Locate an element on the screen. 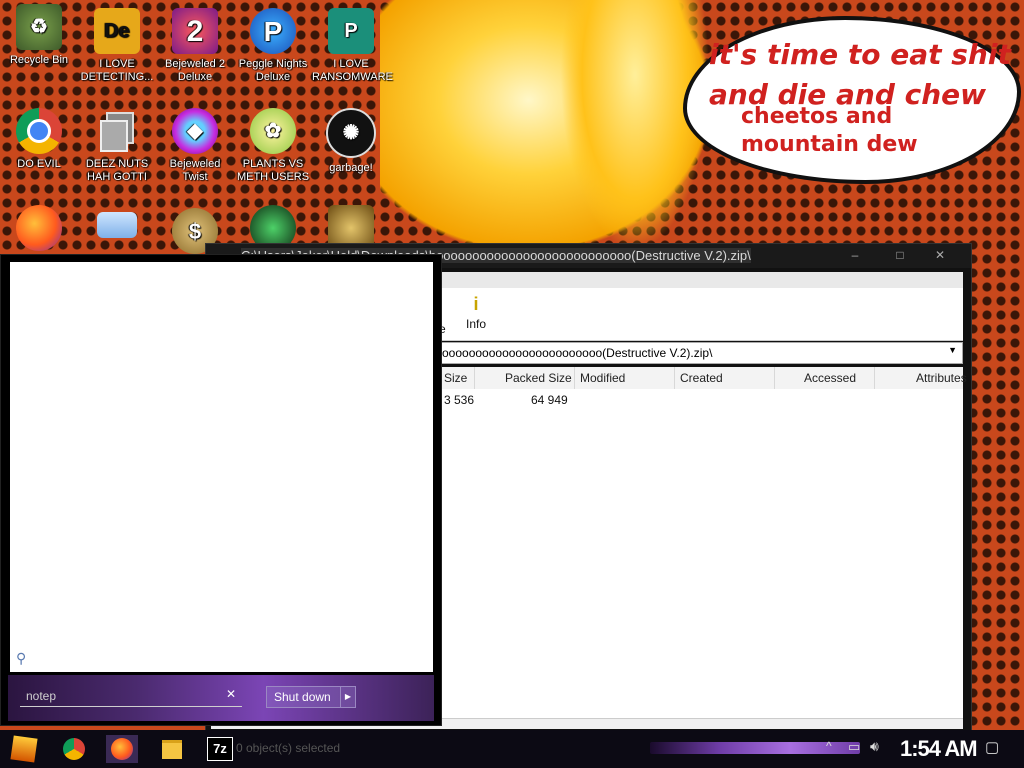 This screenshot has height=768, width=1024. desktop-icon-bejeweled-2: 2 Bejeweled 2 Deluxe is located at coordinates (195, 46).